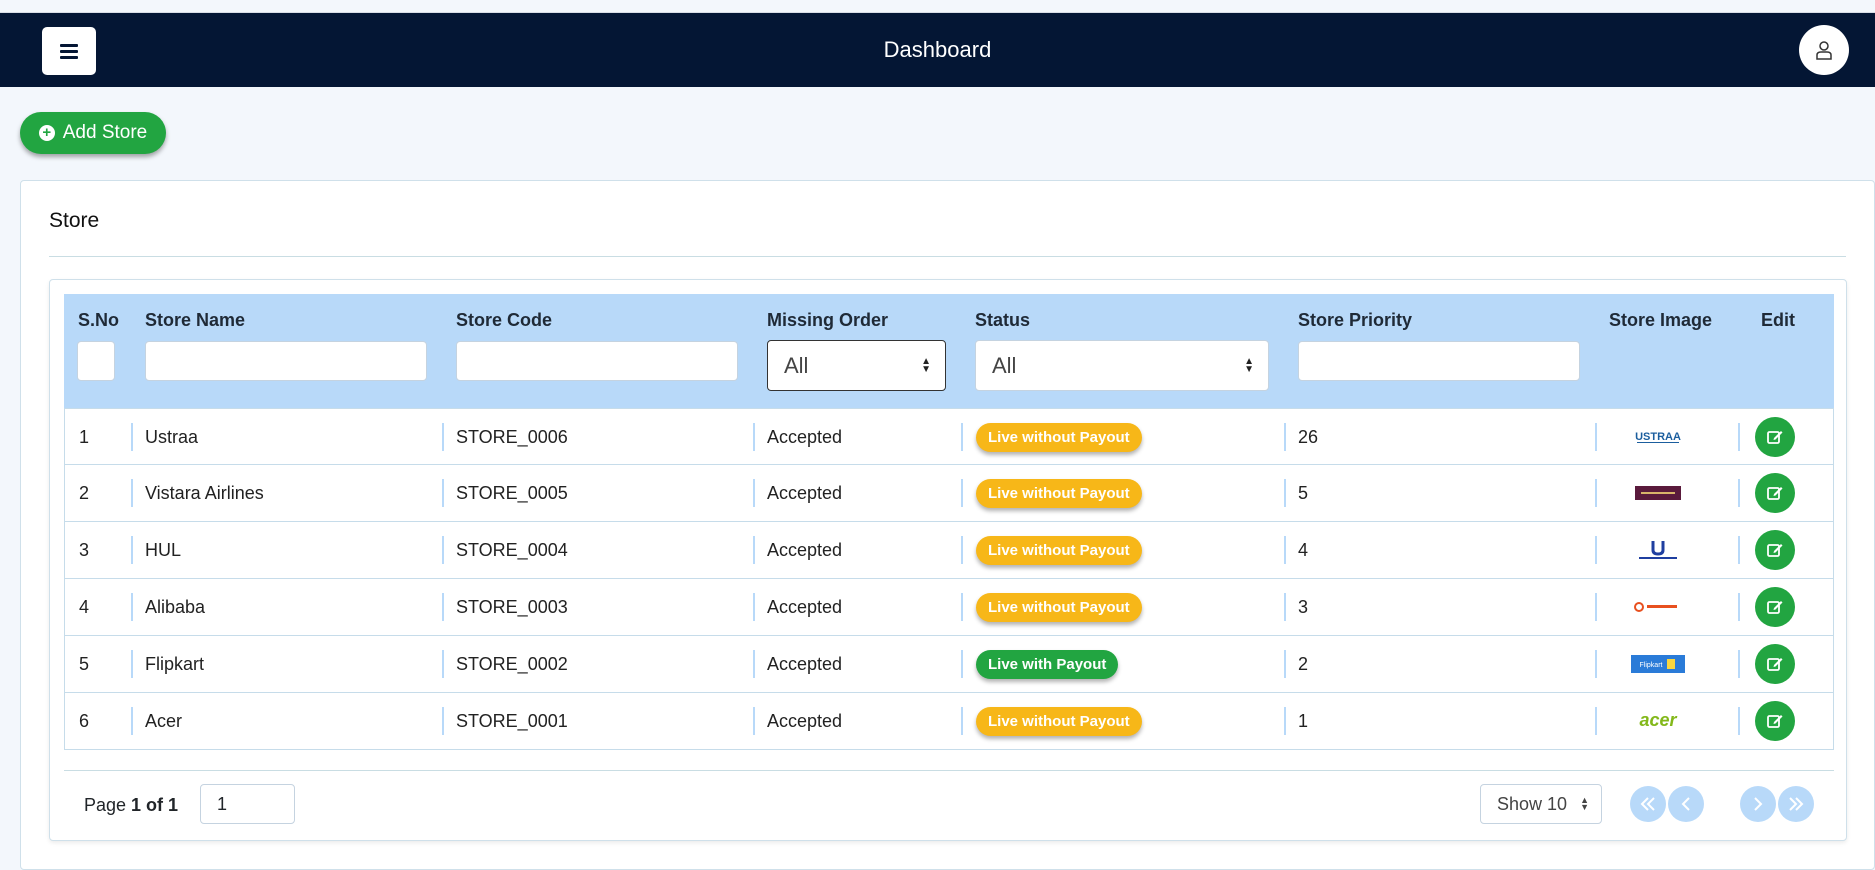 This screenshot has width=1875, height=870. What do you see at coordinates (84, 664) in the screenshot?
I see `cell-sno: 5` at bounding box center [84, 664].